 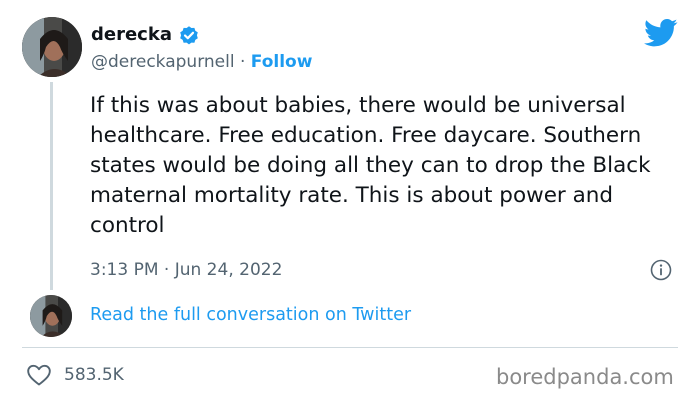 What do you see at coordinates (250, 315) in the screenshot?
I see `read-conversation-link: Read the full conversation on Twitter` at bounding box center [250, 315].